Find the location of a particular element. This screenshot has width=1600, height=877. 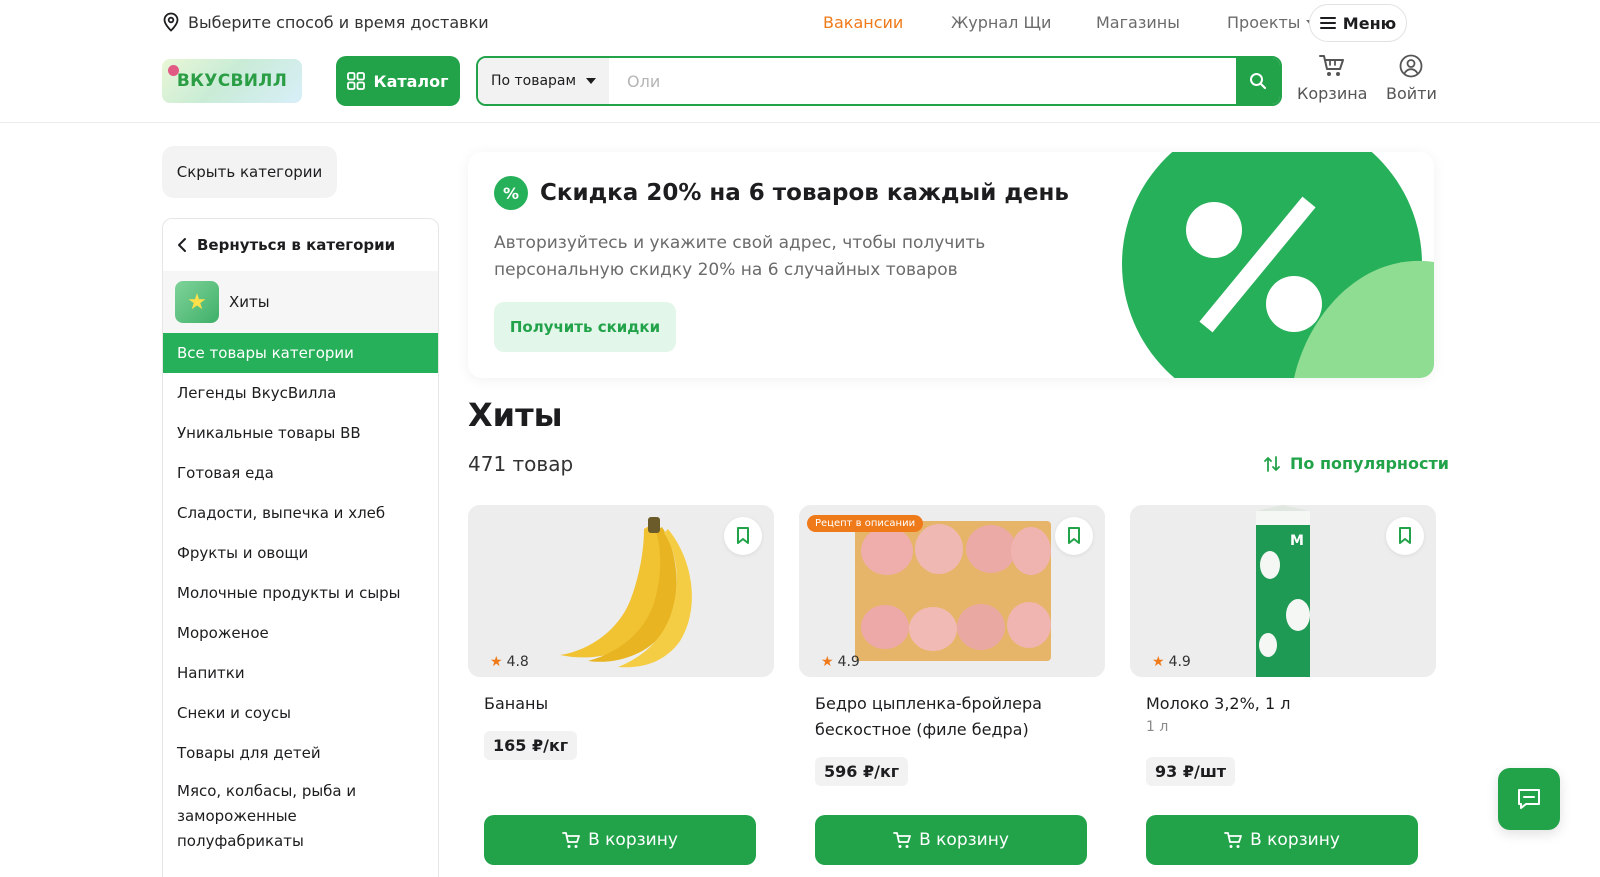

search-bar: По товарам is located at coordinates (879, 81).